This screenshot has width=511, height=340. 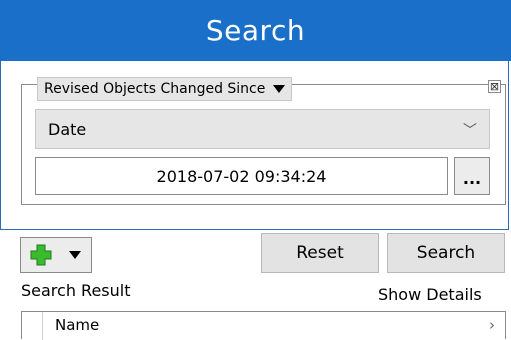 I want to click on reset-button: Reset, so click(x=320, y=253).